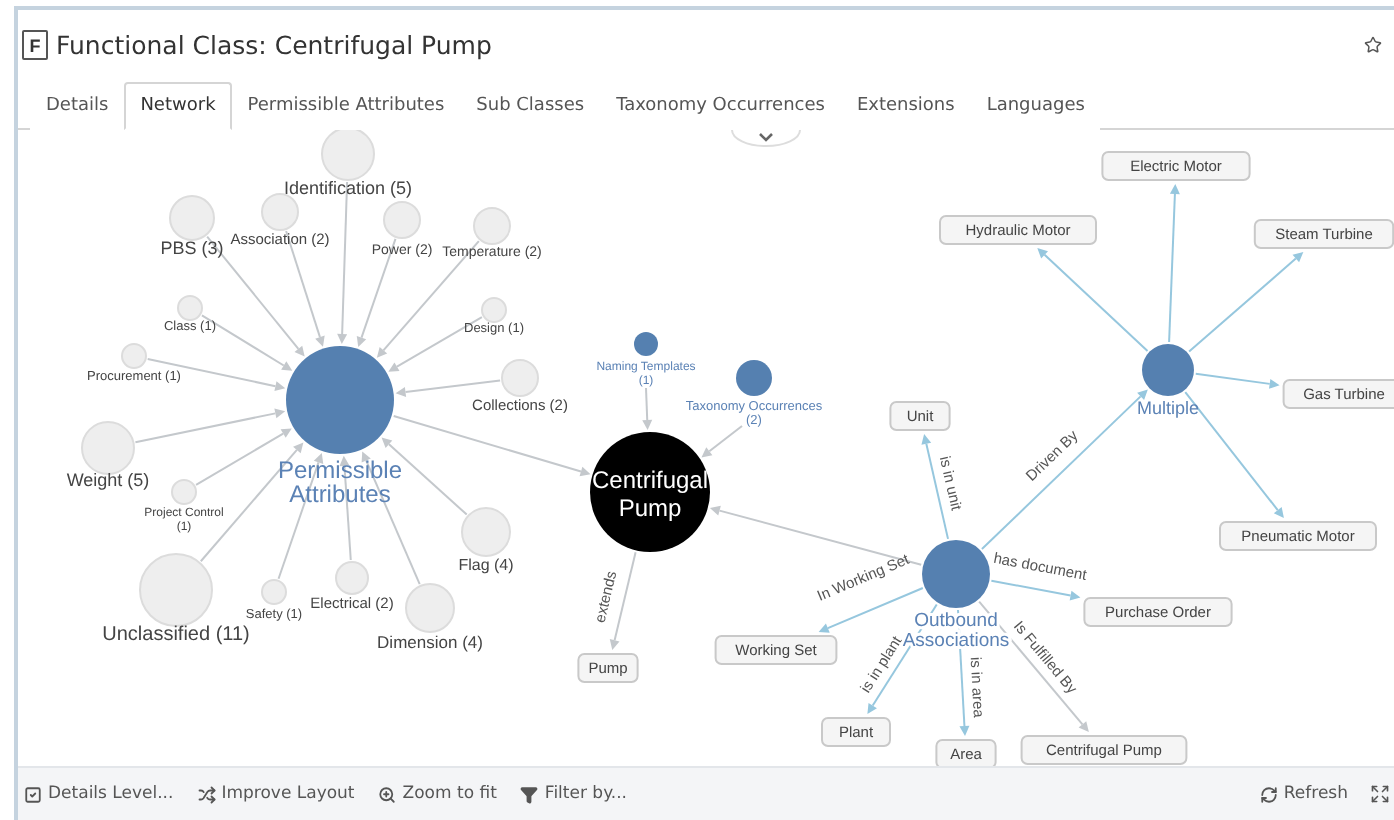  I want to click on center-label: Centrifugal Pump, so click(650, 494).